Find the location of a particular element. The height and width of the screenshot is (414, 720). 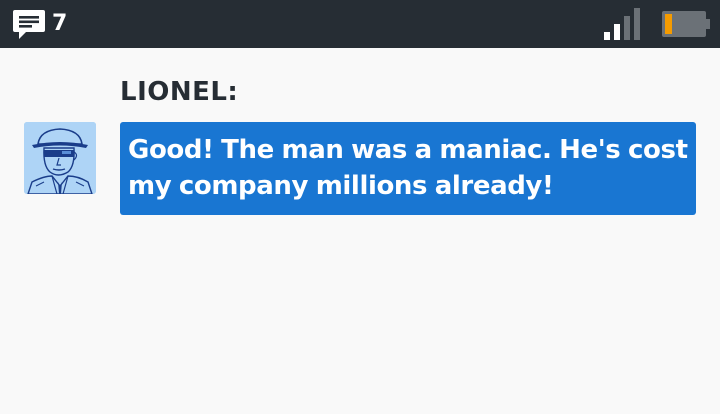

message-count: 7 is located at coordinates (60, 23).